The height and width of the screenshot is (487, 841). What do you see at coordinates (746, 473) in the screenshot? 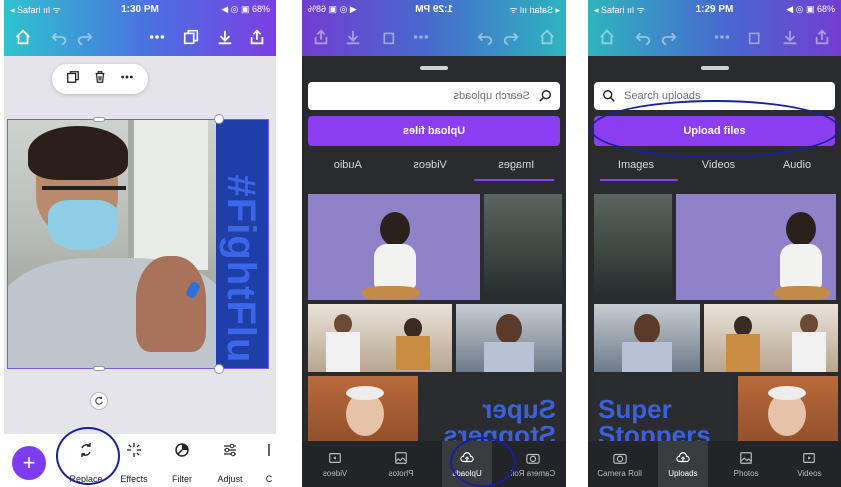
I see `nav-label: Photos` at bounding box center [746, 473].